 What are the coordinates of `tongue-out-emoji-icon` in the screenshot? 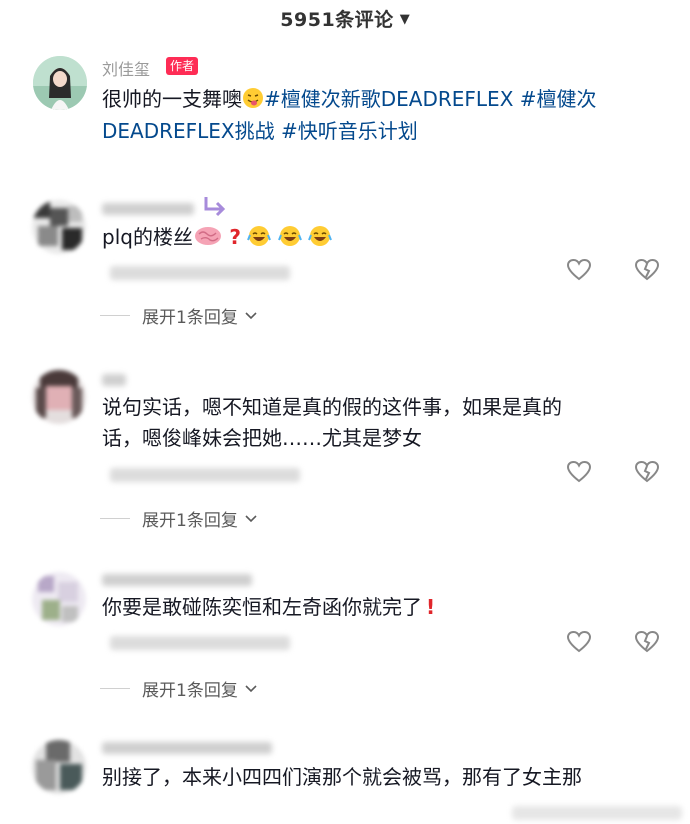 It's located at (253, 102).